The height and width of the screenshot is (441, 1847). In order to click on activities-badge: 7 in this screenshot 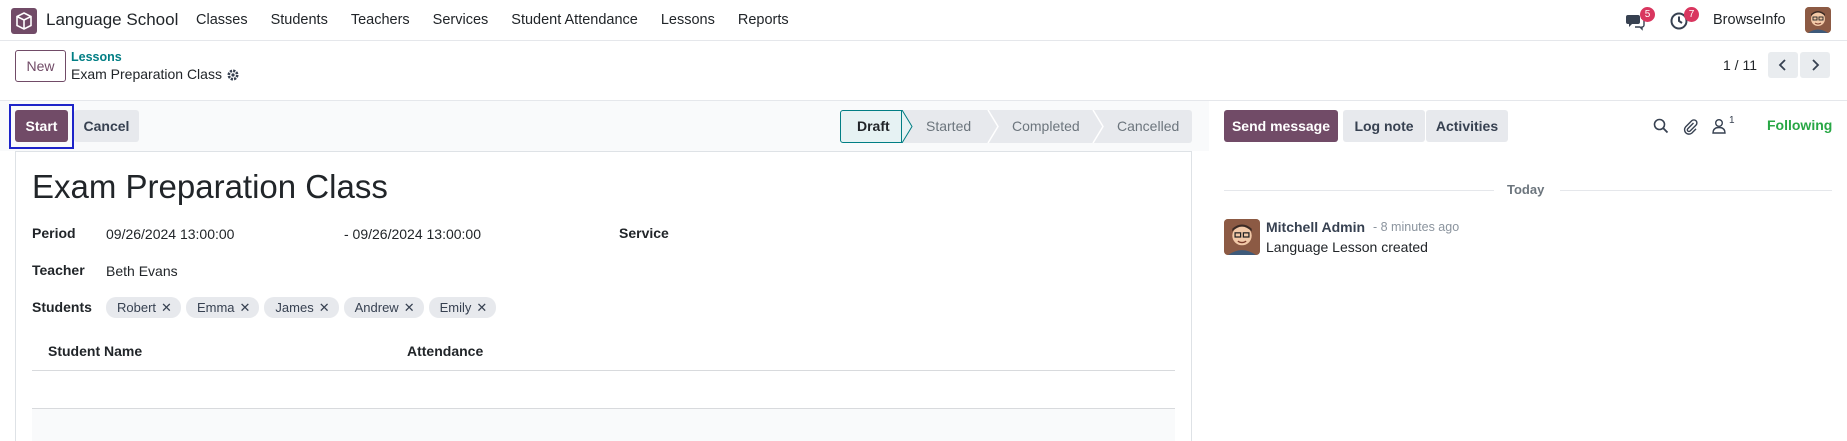, I will do `click(1691, 14)`.